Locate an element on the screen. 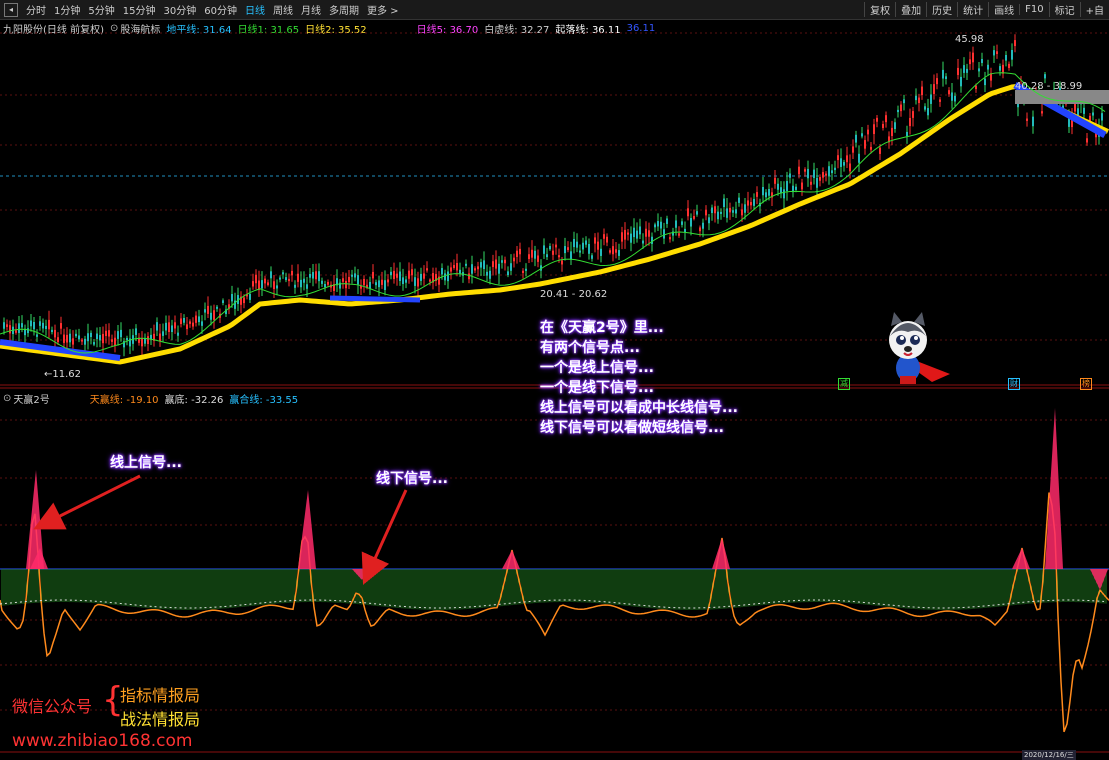  marker-tag-0: 减 is located at coordinates (844, 384).